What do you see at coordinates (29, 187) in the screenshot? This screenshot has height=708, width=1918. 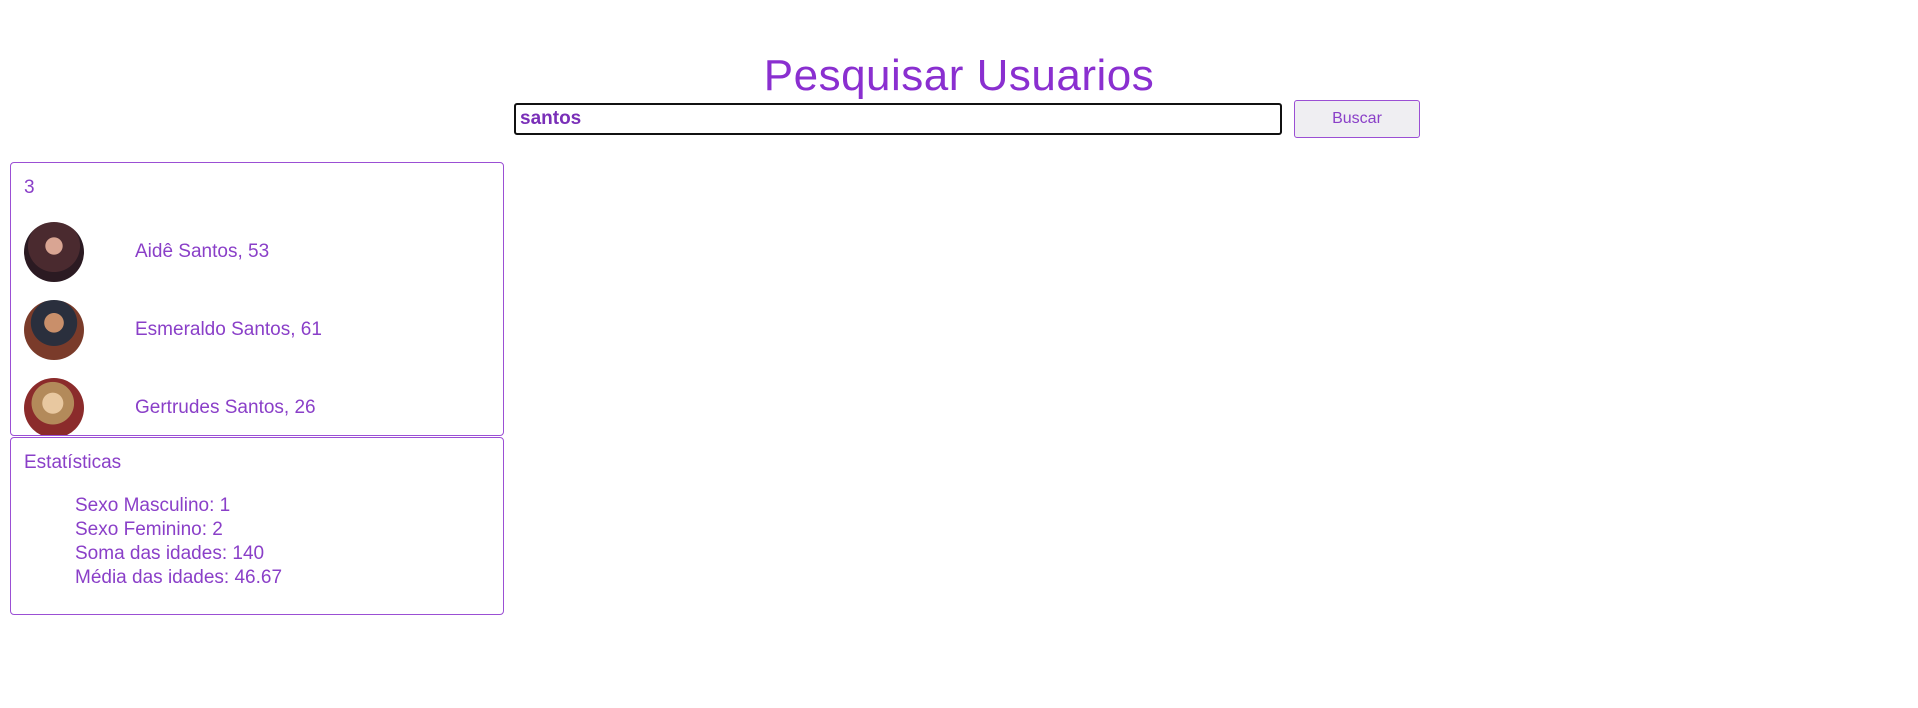 I see `result-count: 3` at bounding box center [29, 187].